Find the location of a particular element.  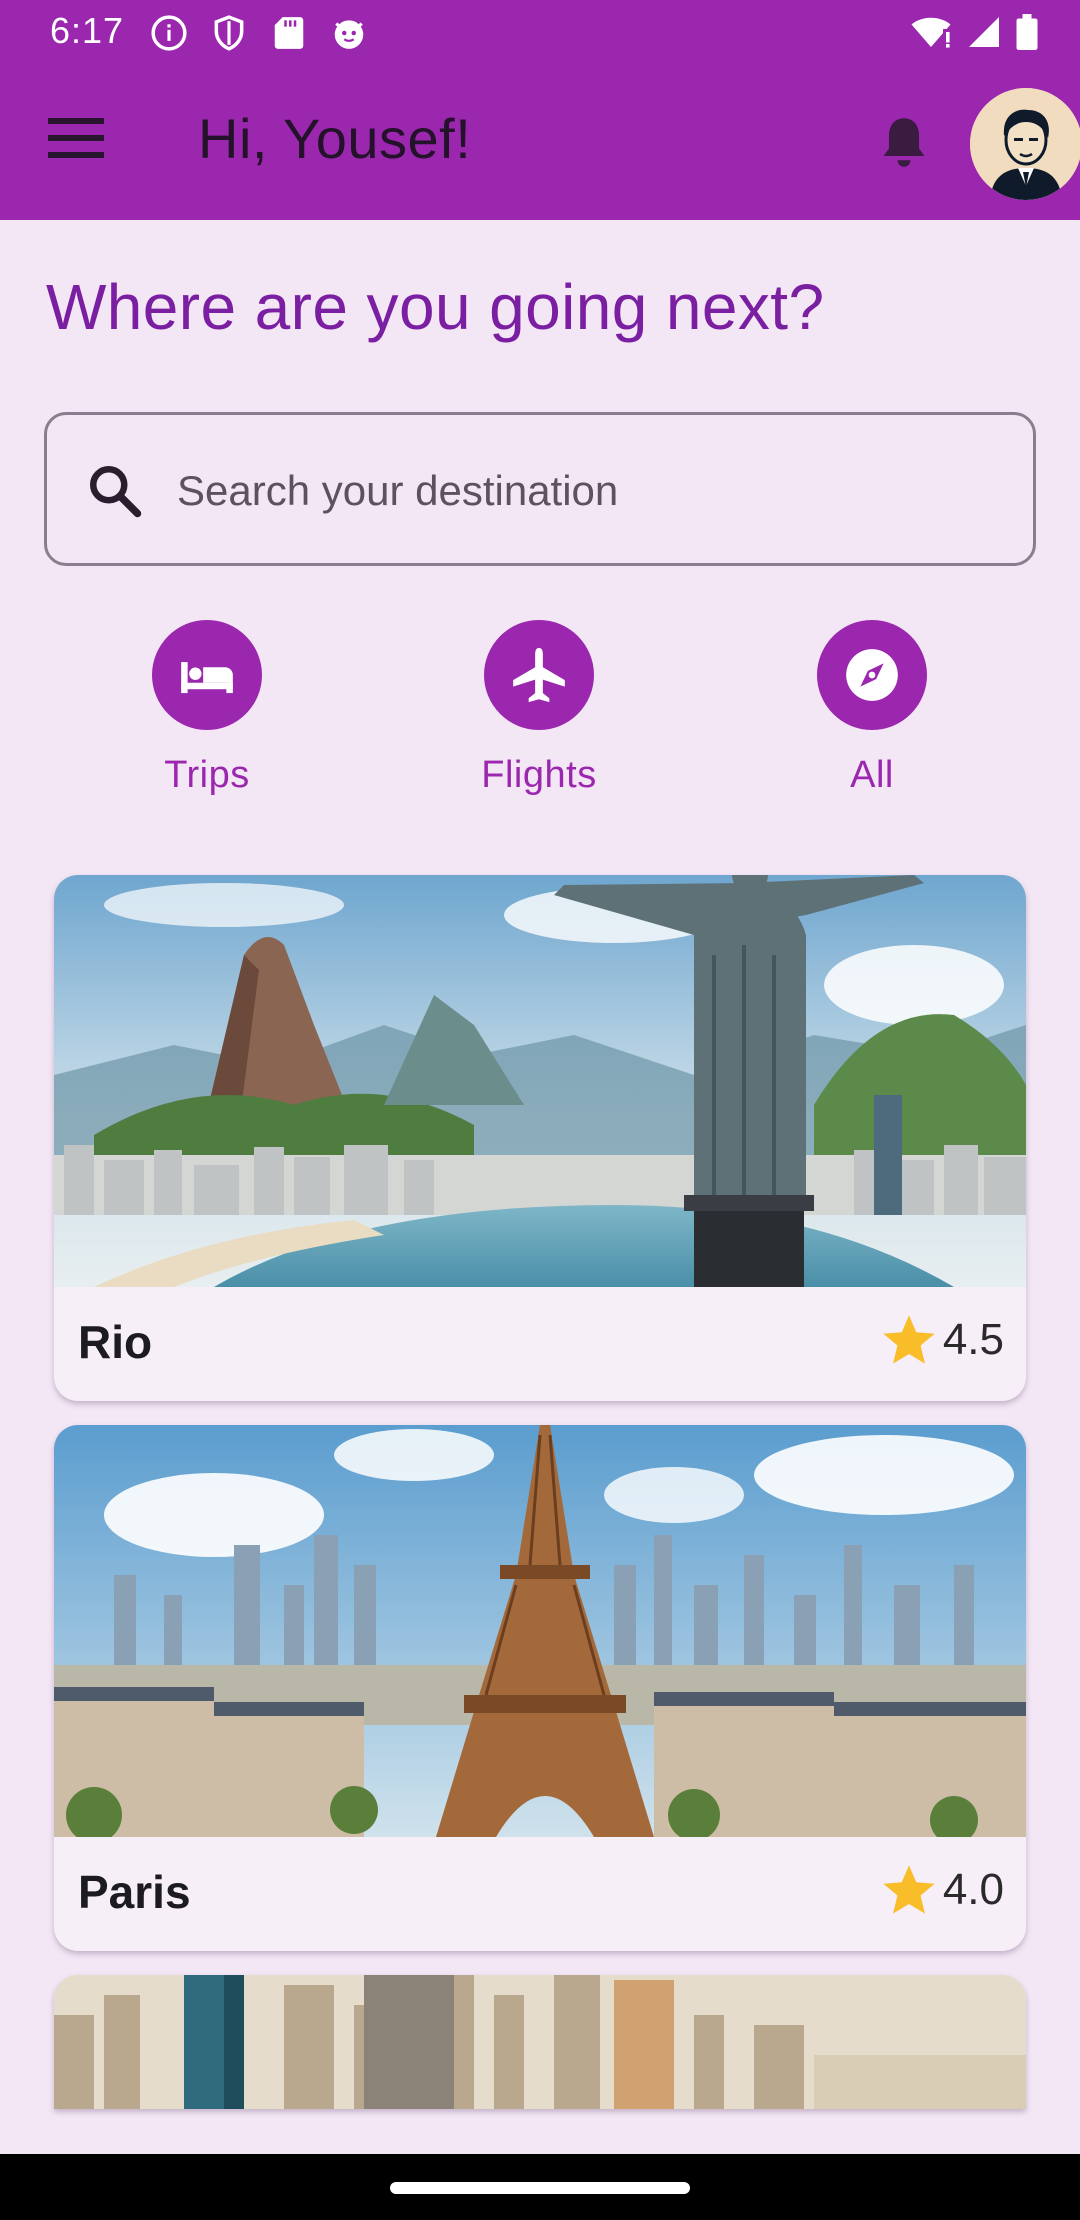

category-flights-button is located at coordinates (539, 675).